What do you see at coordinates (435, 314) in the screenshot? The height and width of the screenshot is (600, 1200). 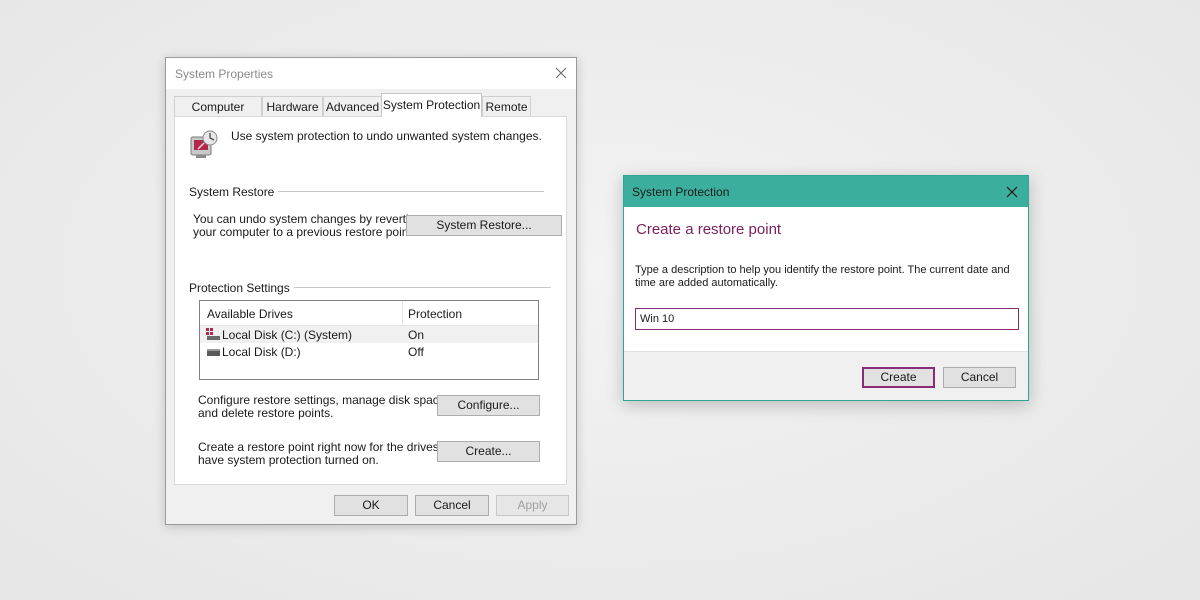 I see `column-header-protection: Protection` at bounding box center [435, 314].